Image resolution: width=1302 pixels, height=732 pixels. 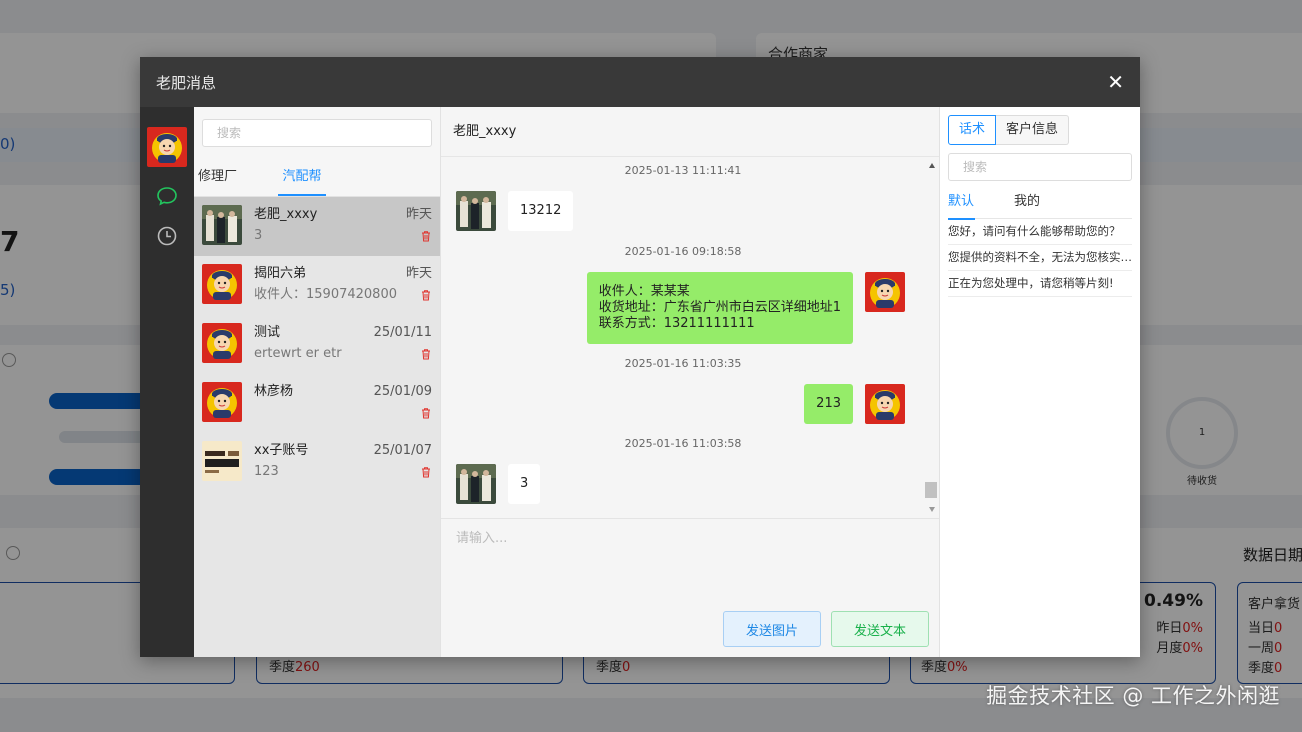 What do you see at coordinates (962, 203) in the screenshot?
I see `tab-default-phrases: 默认` at bounding box center [962, 203].